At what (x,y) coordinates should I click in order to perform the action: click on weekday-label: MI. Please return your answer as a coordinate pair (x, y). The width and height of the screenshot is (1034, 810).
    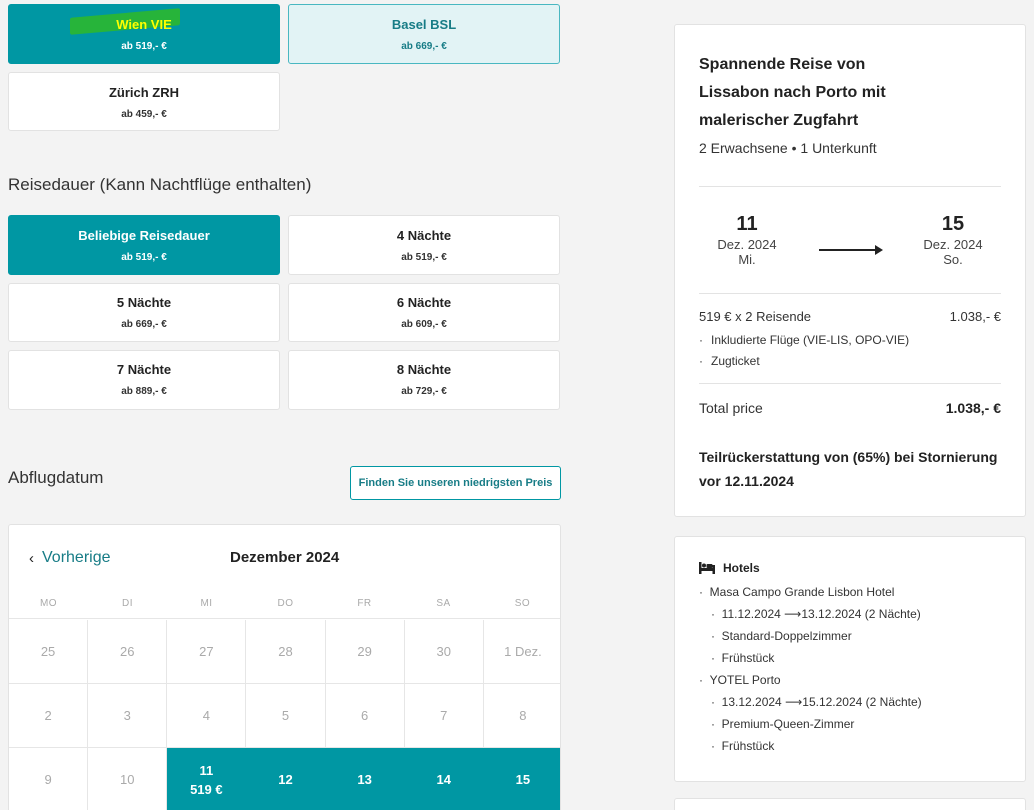
    Looking at the image, I should click on (206, 603).